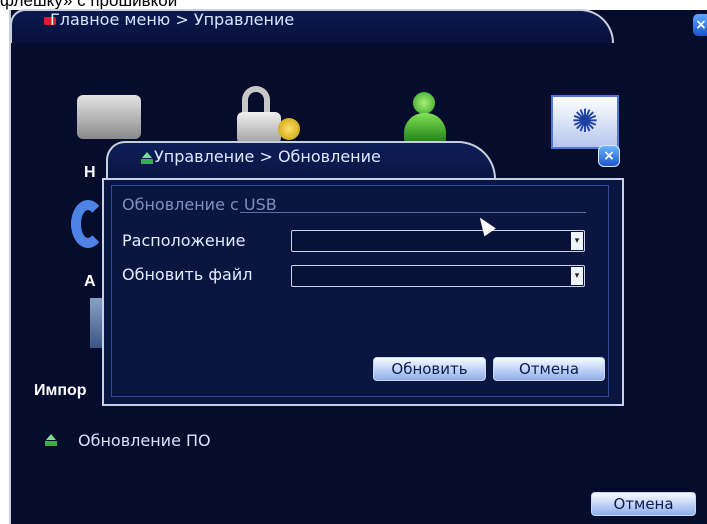 This screenshot has width=707, height=524. I want to click on dialog-close-button: ×, so click(609, 156).